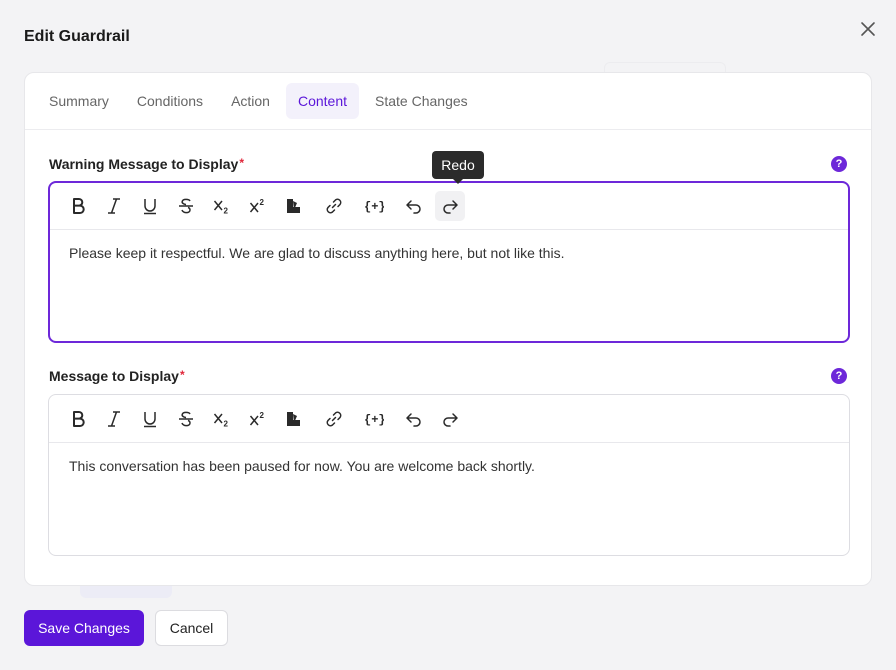 This screenshot has height=670, width=896. Describe the element at coordinates (114, 376) in the screenshot. I see `message-label-text: Message to Display` at that location.